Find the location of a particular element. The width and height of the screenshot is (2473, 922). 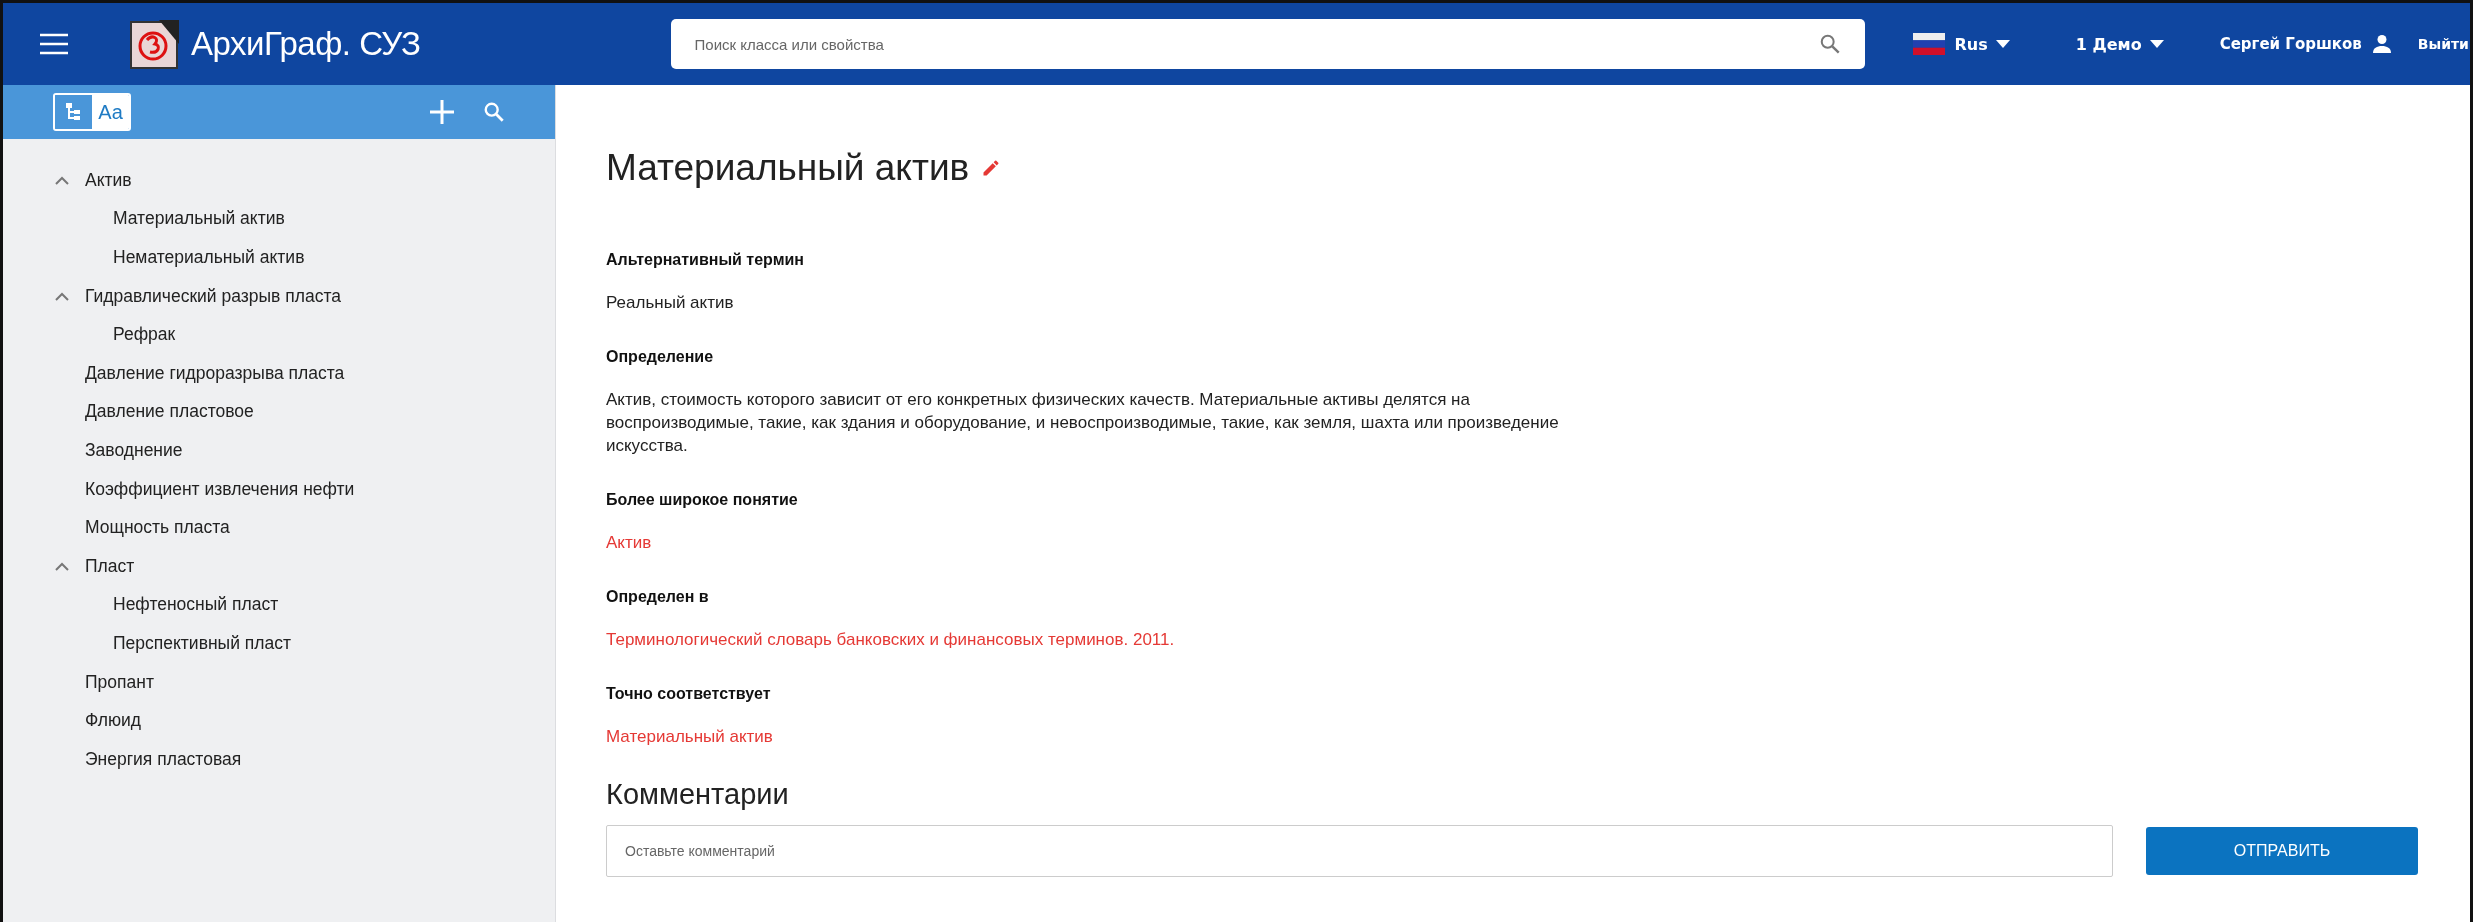

search-button is located at coordinates (494, 112).